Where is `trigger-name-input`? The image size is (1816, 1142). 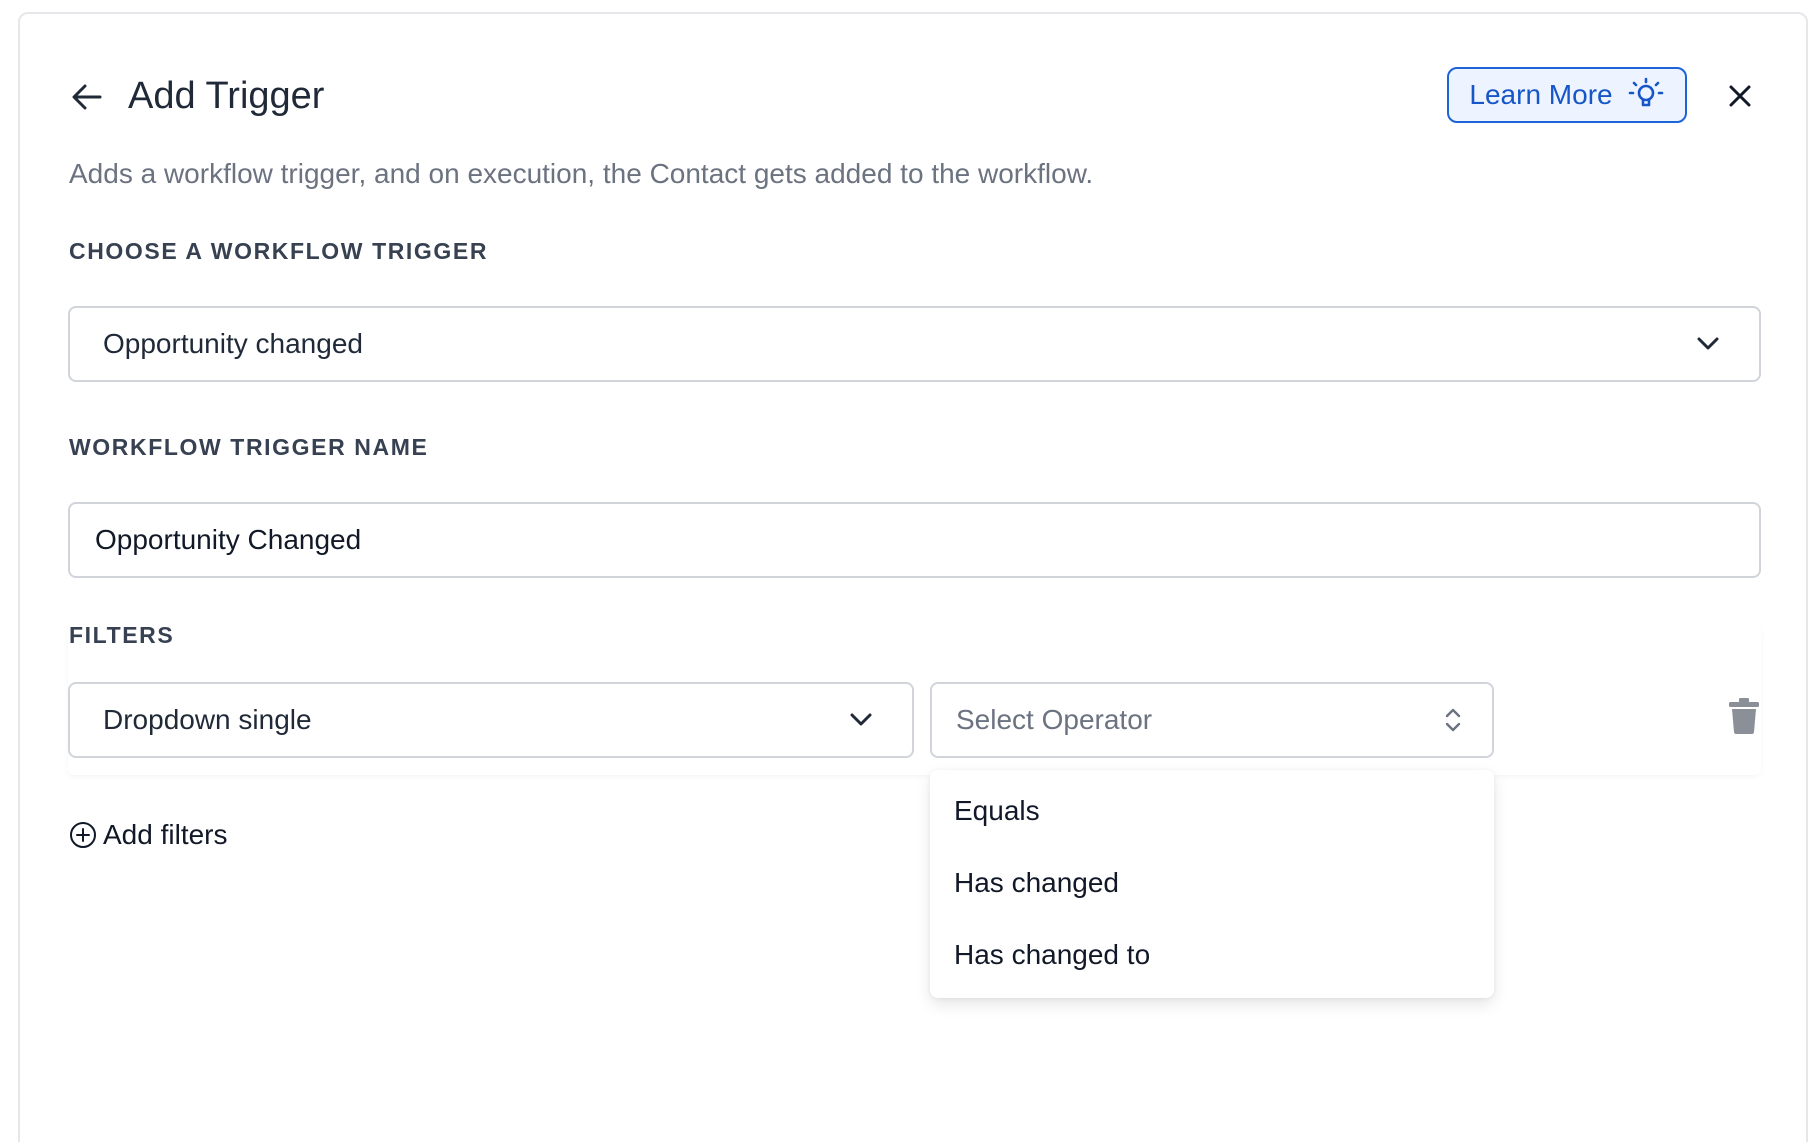 trigger-name-input is located at coordinates (895, 540).